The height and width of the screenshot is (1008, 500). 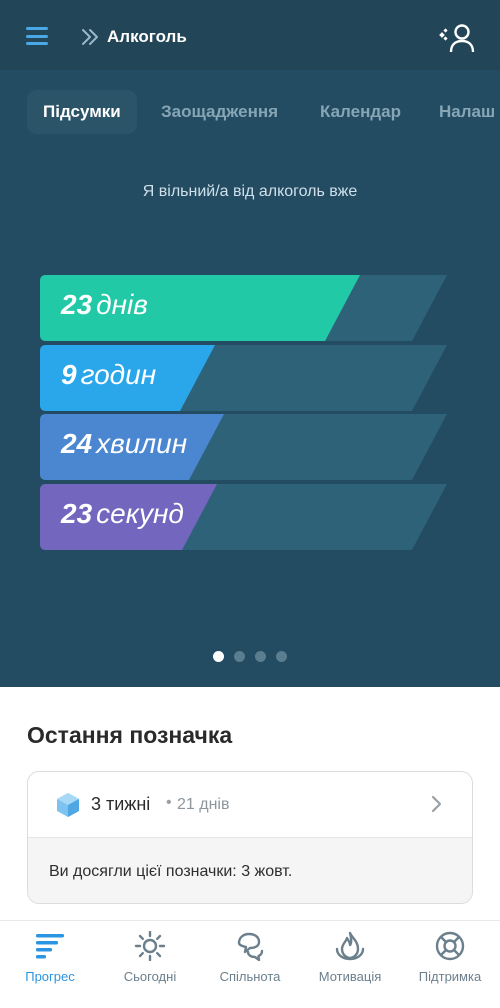 What do you see at coordinates (244, 517) in the screenshot?
I see `seconds-bar: 23 секунд` at bounding box center [244, 517].